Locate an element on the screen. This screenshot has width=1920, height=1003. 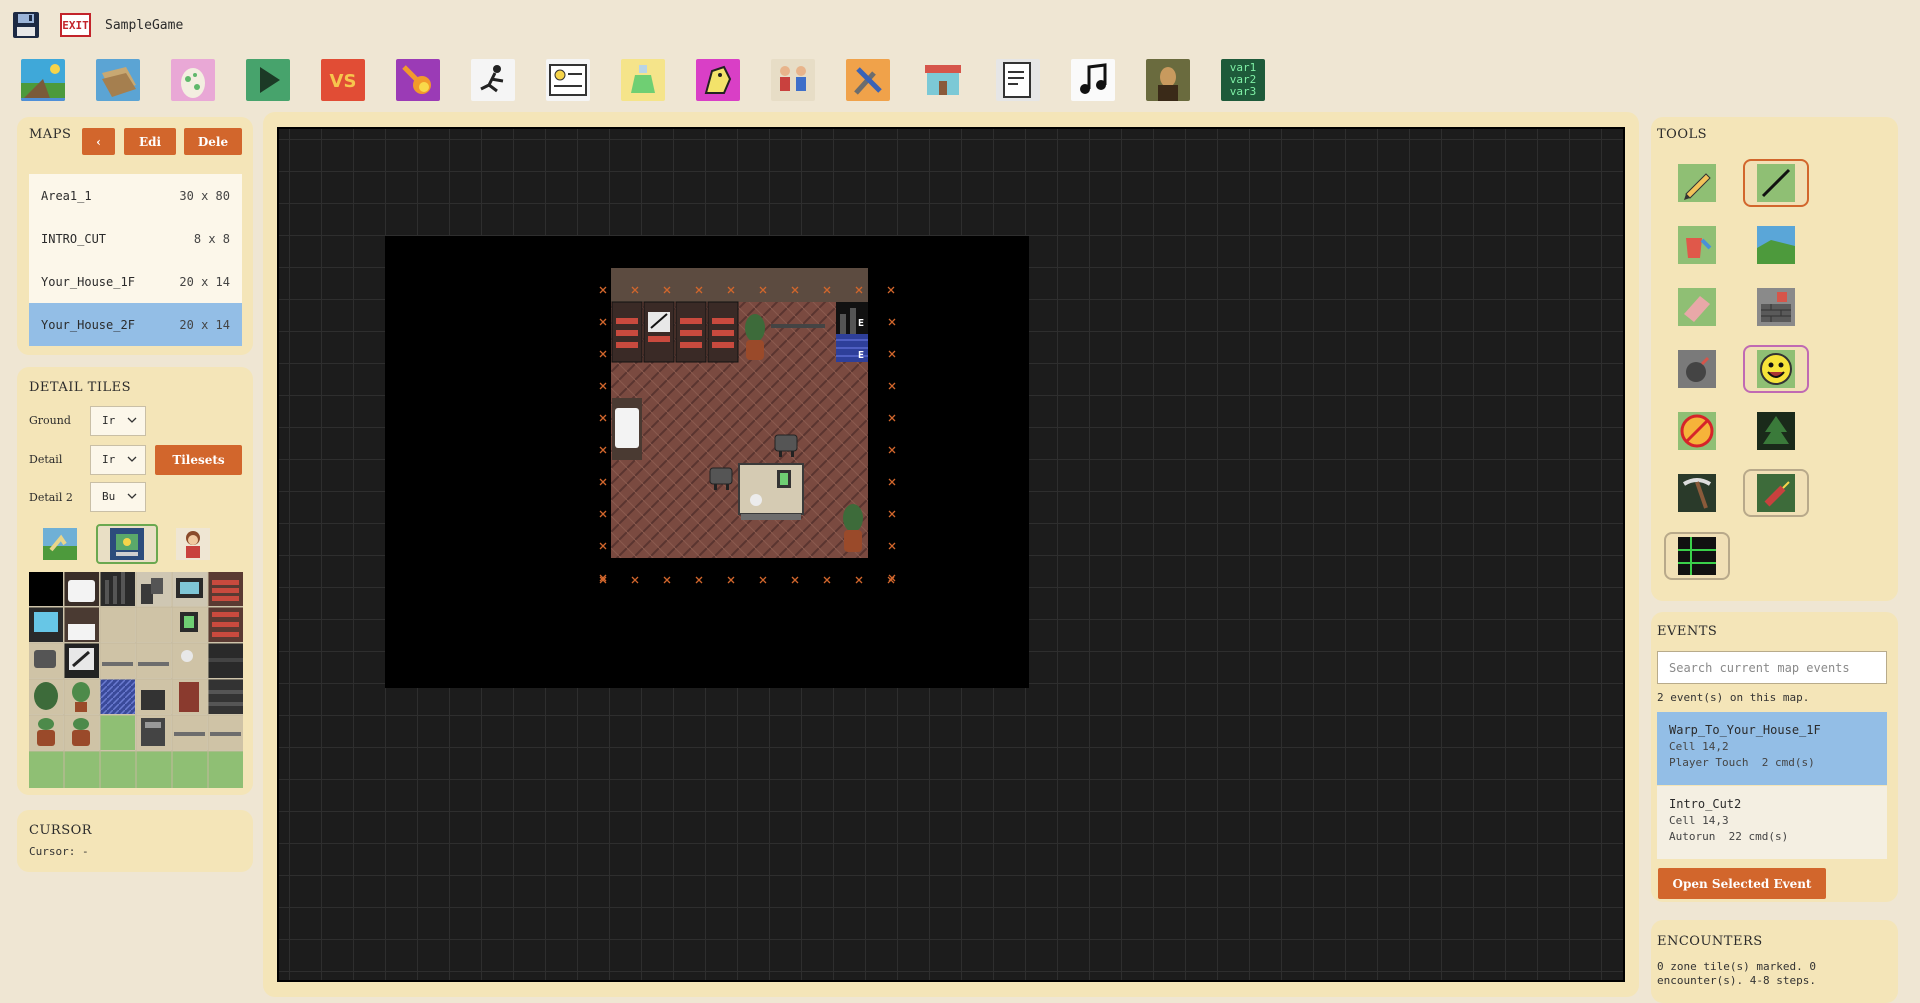
map-name: INTRO_CUT is located at coordinates (74, 239).